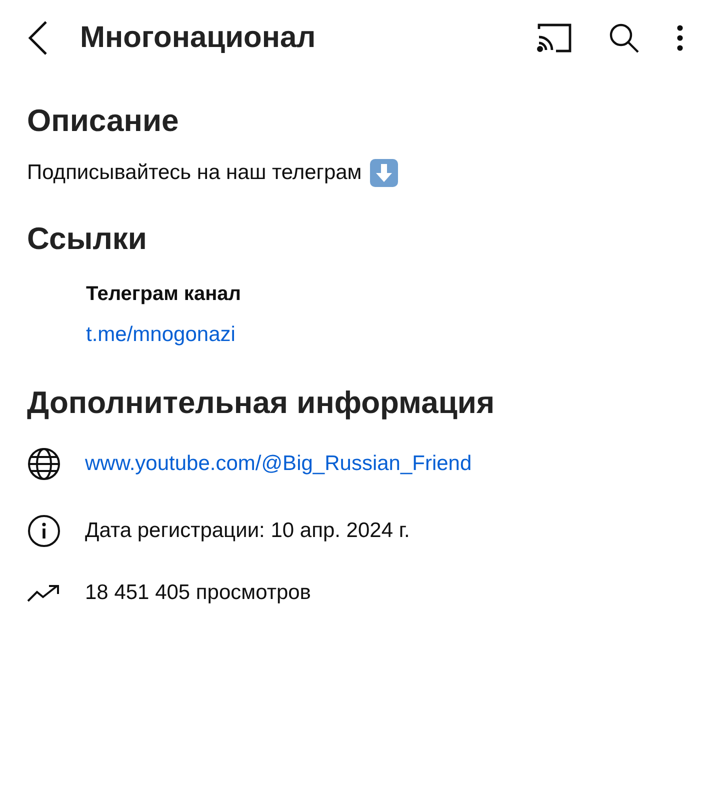  I want to click on link: t.me/mnogonazi, so click(161, 335).